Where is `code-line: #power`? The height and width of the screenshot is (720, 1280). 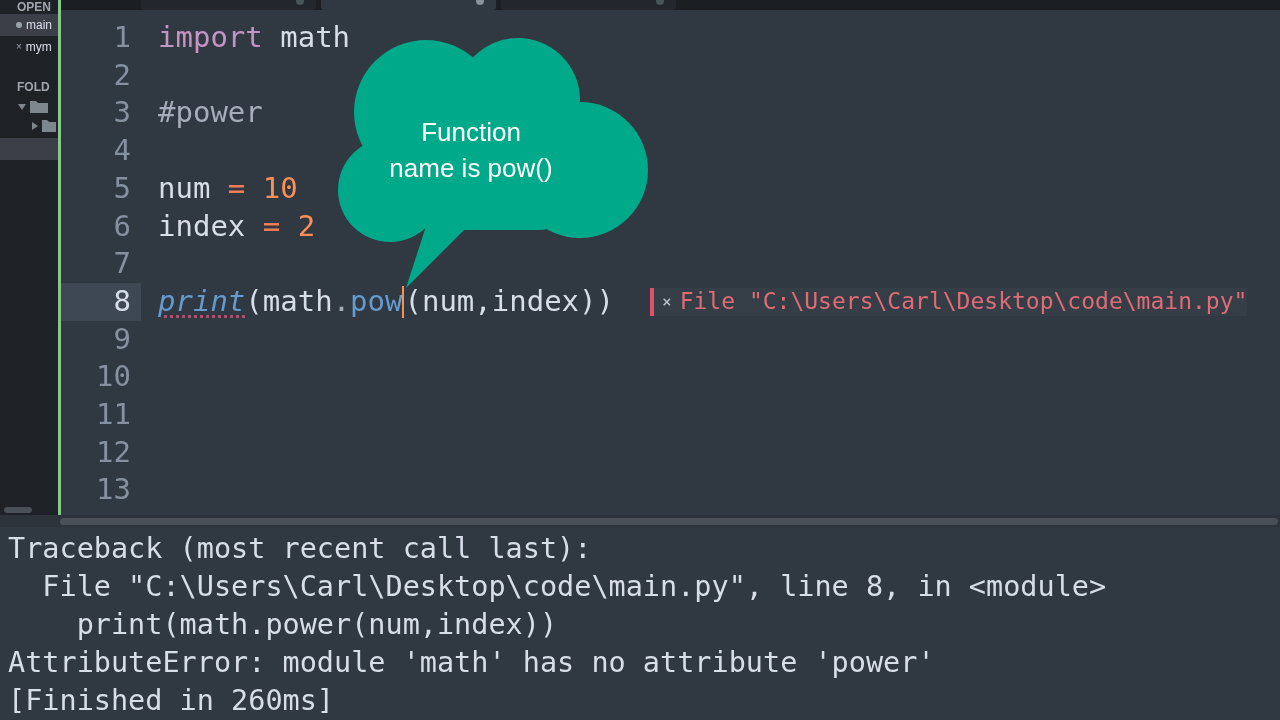 code-line: #power is located at coordinates (210, 113).